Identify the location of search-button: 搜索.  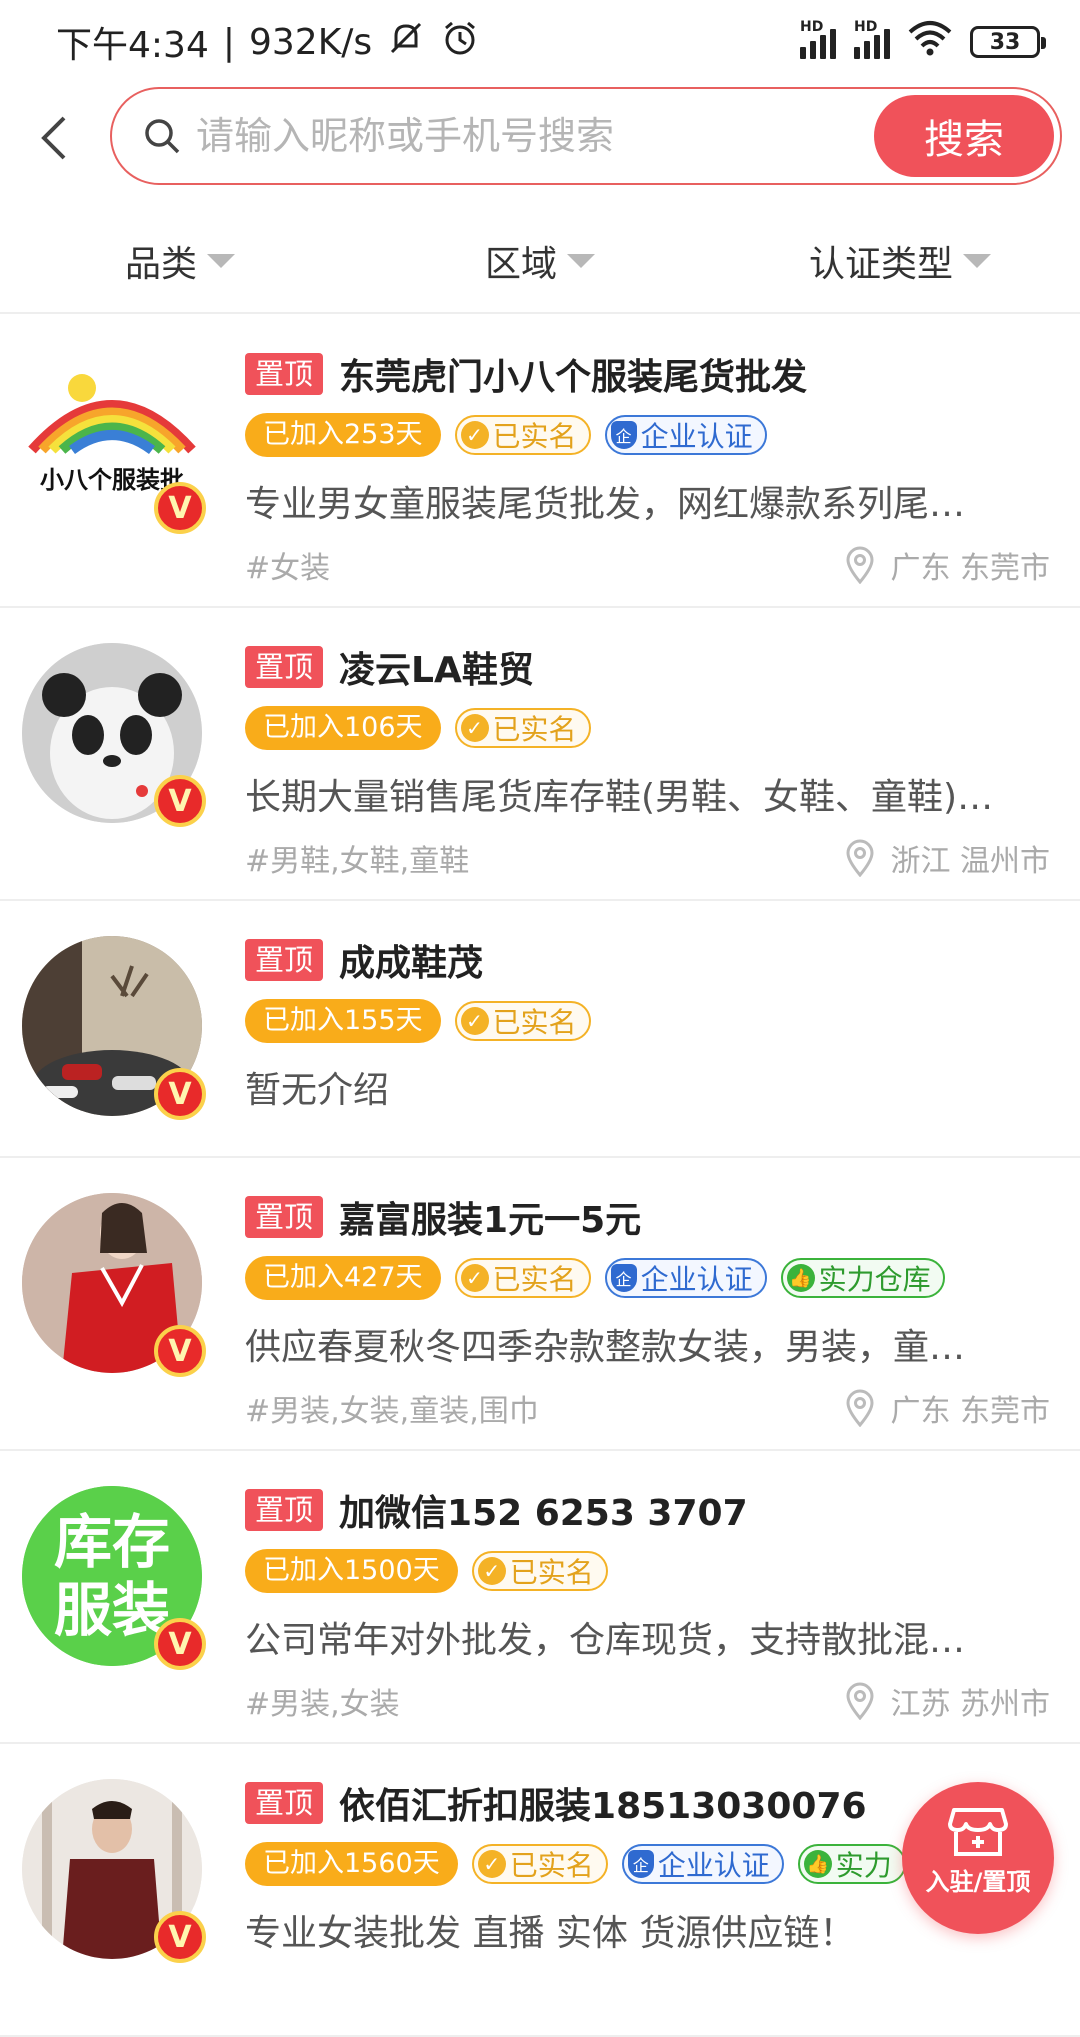
(964, 136).